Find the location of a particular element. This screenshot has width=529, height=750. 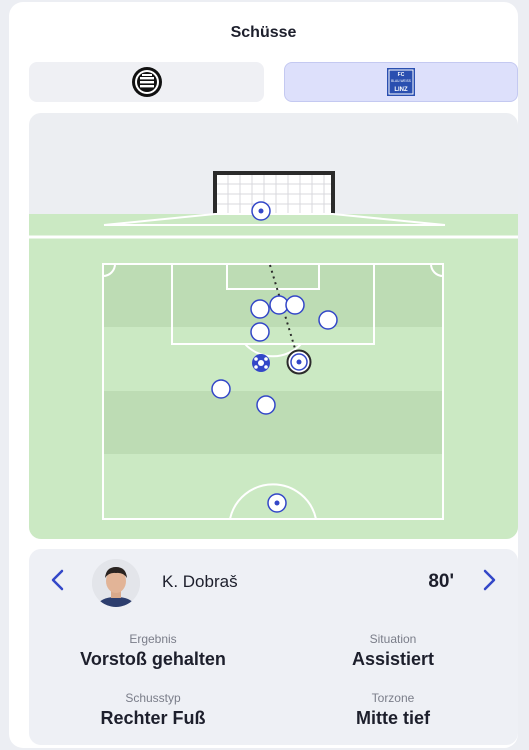

avatar is located at coordinates (116, 583).